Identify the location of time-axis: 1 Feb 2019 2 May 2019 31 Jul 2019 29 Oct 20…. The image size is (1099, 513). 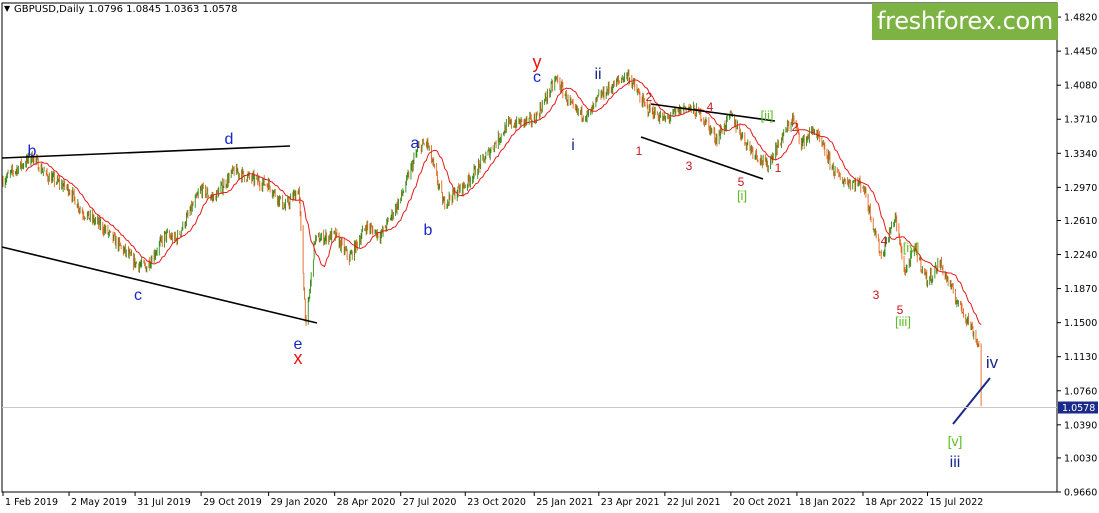
(493, 500).